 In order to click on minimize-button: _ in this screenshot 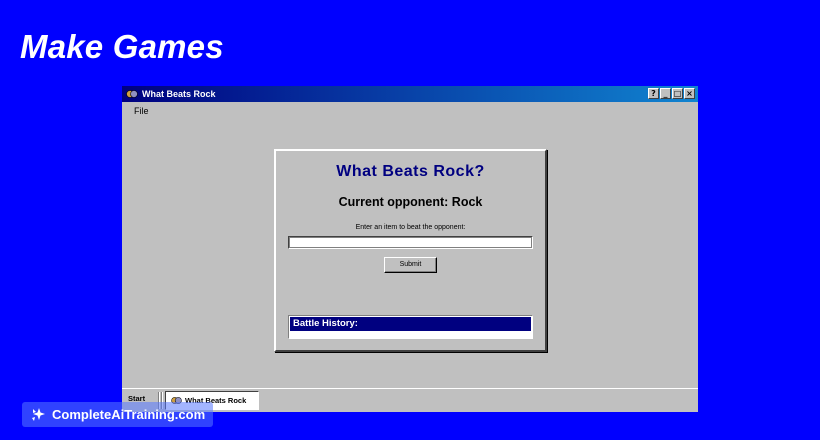, I will do `click(665, 93)`.